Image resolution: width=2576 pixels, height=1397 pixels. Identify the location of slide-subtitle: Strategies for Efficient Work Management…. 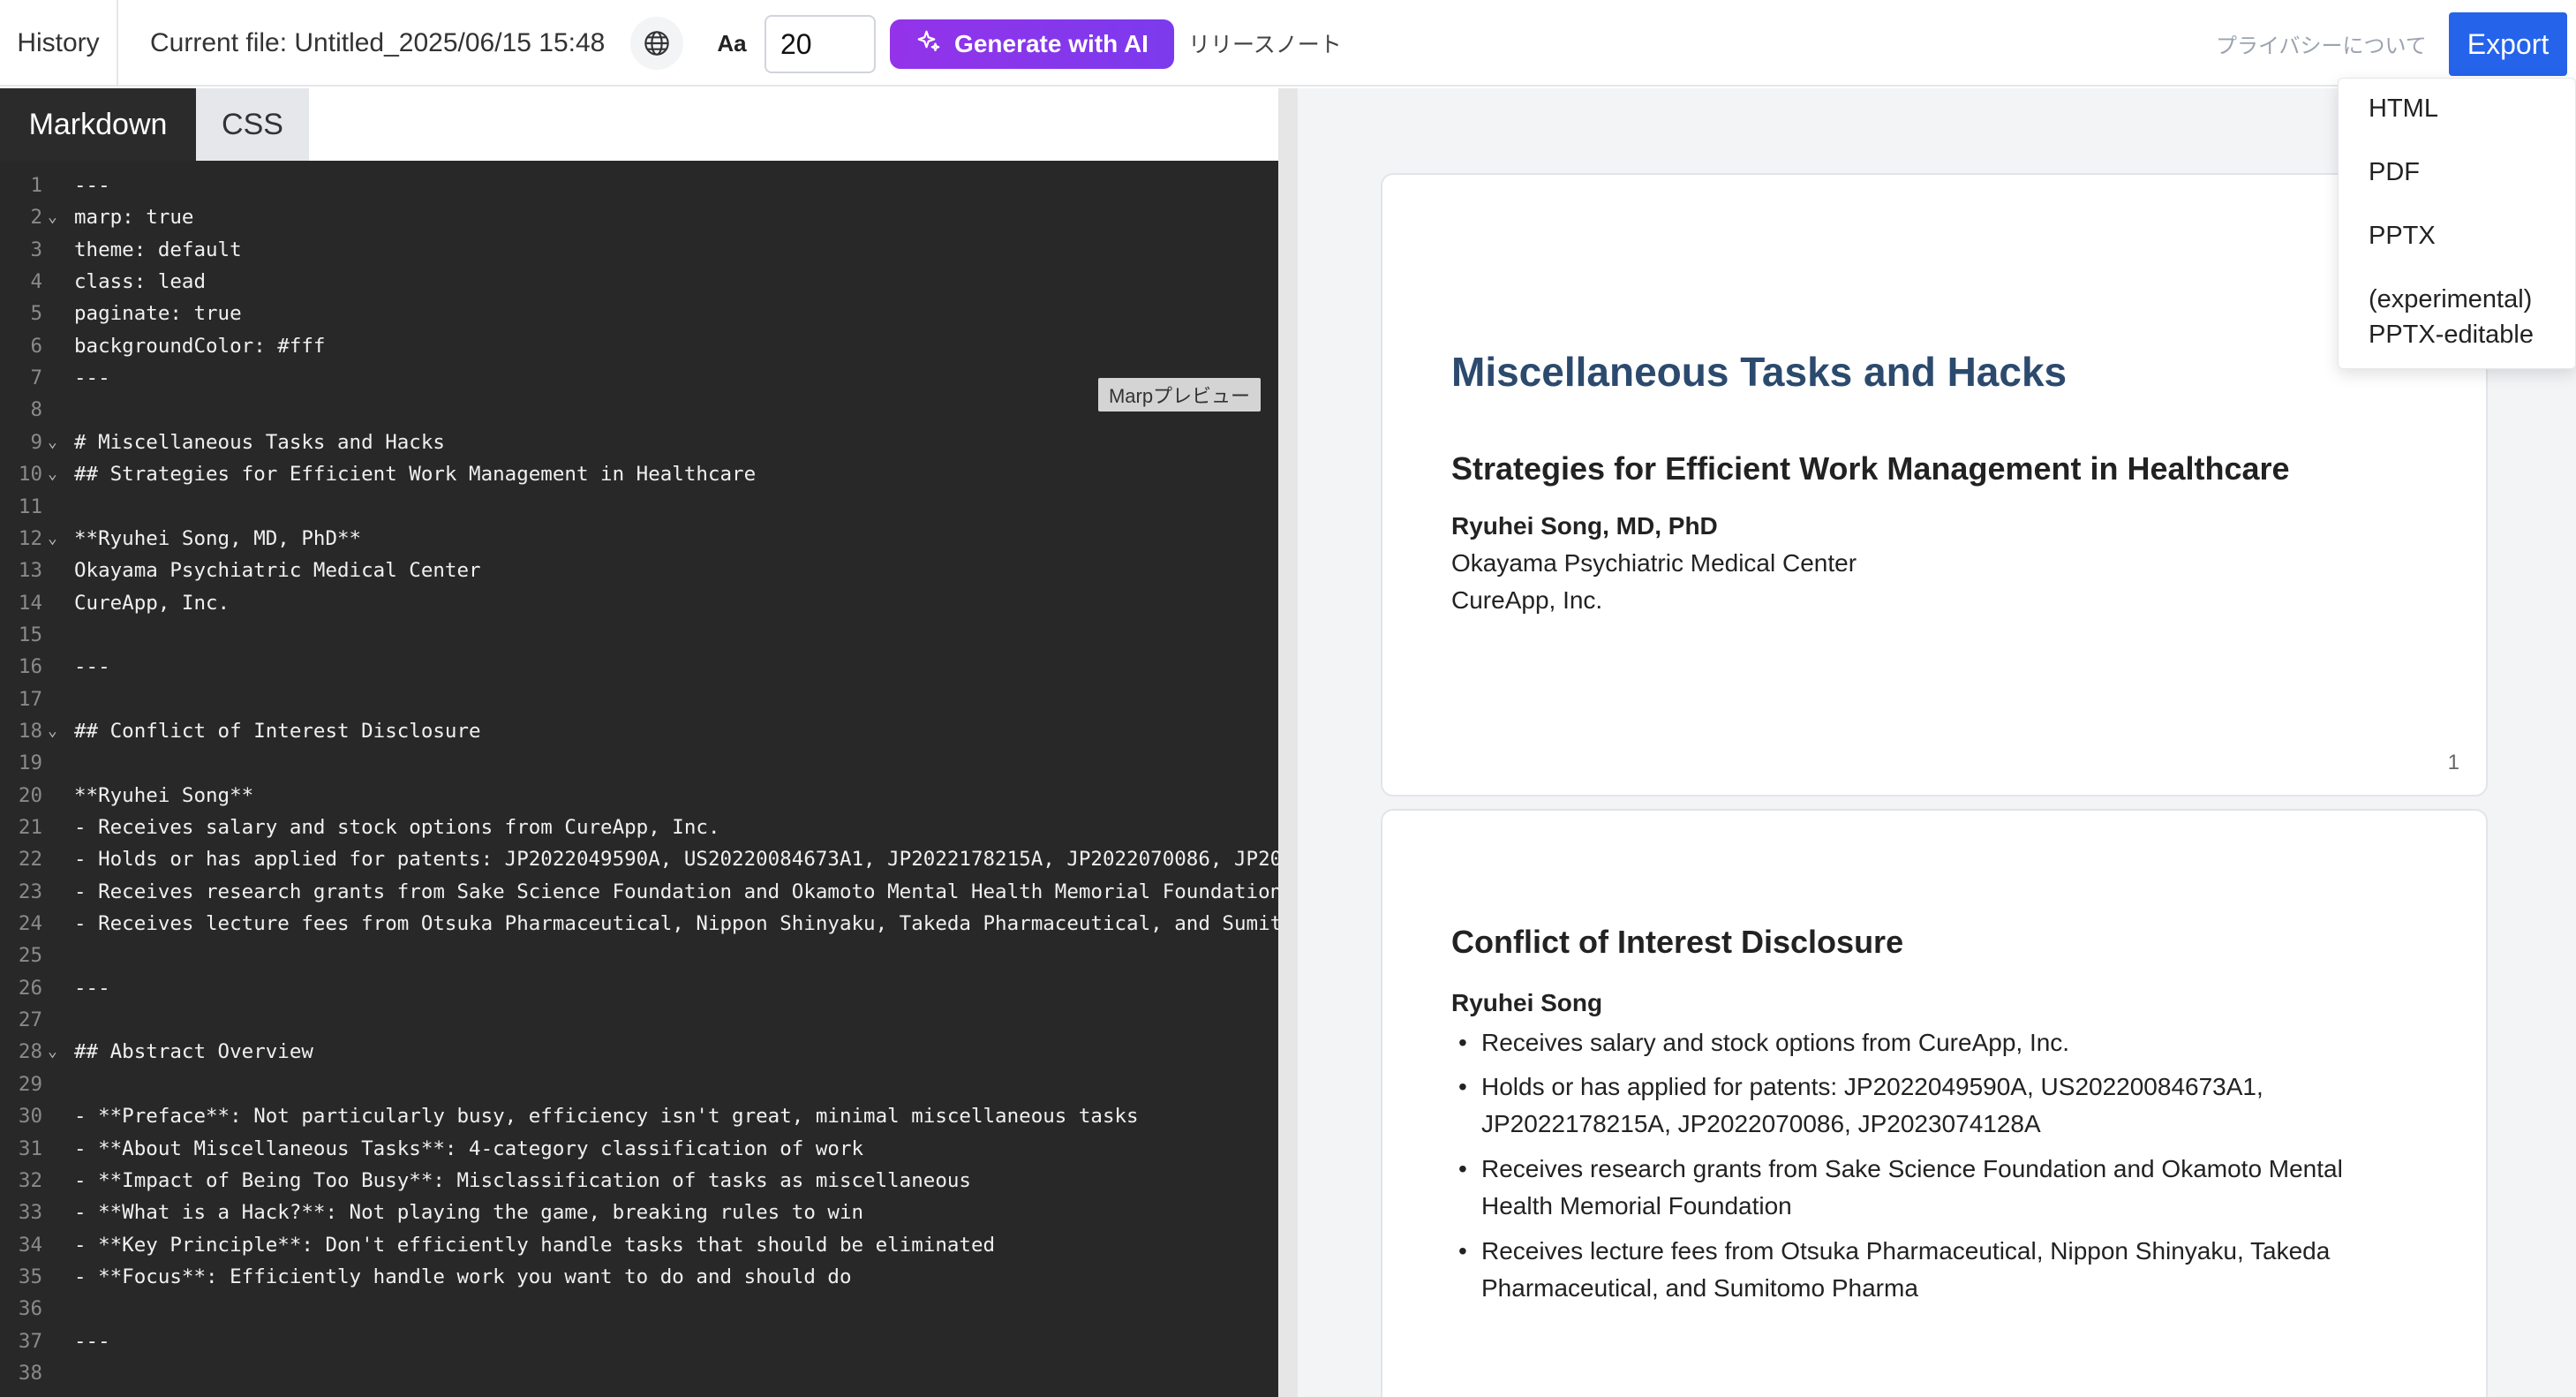
(1871, 468).